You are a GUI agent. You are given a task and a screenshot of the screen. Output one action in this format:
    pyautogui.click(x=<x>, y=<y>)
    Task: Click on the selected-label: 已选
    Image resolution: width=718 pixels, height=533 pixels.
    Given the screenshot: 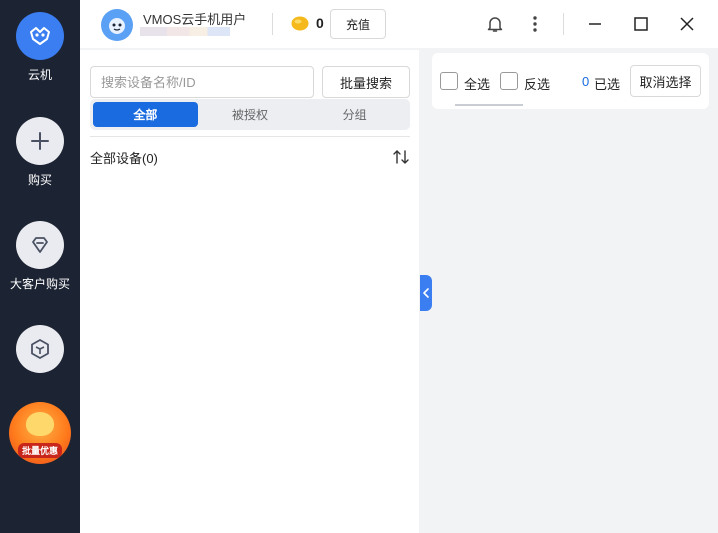 What is the action you would take?
    pyautogui.click(x=607, y=84)
    